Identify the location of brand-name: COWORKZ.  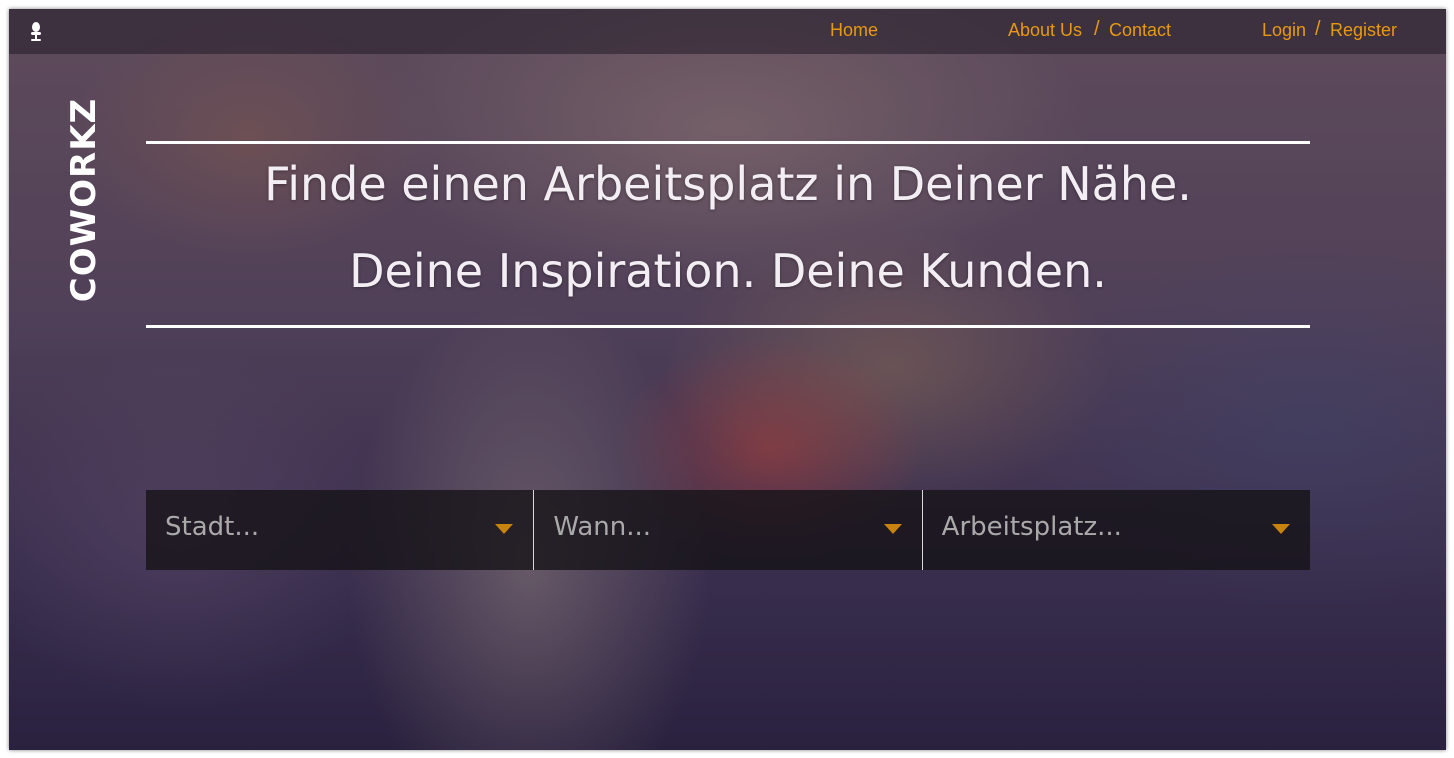
(84, 199).